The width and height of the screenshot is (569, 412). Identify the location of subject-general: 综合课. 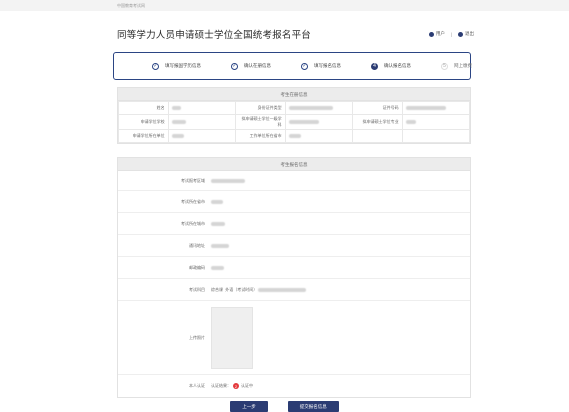
(217, 289).